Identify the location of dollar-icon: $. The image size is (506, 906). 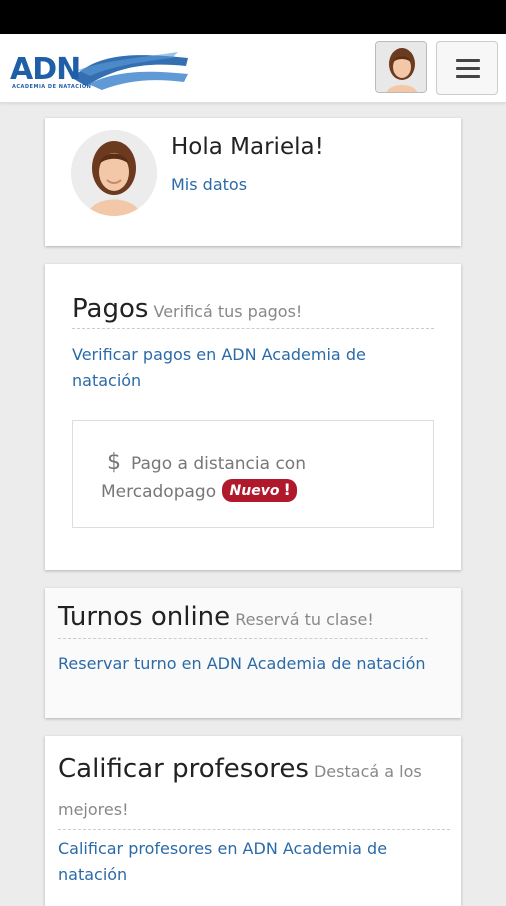
(114, 462).